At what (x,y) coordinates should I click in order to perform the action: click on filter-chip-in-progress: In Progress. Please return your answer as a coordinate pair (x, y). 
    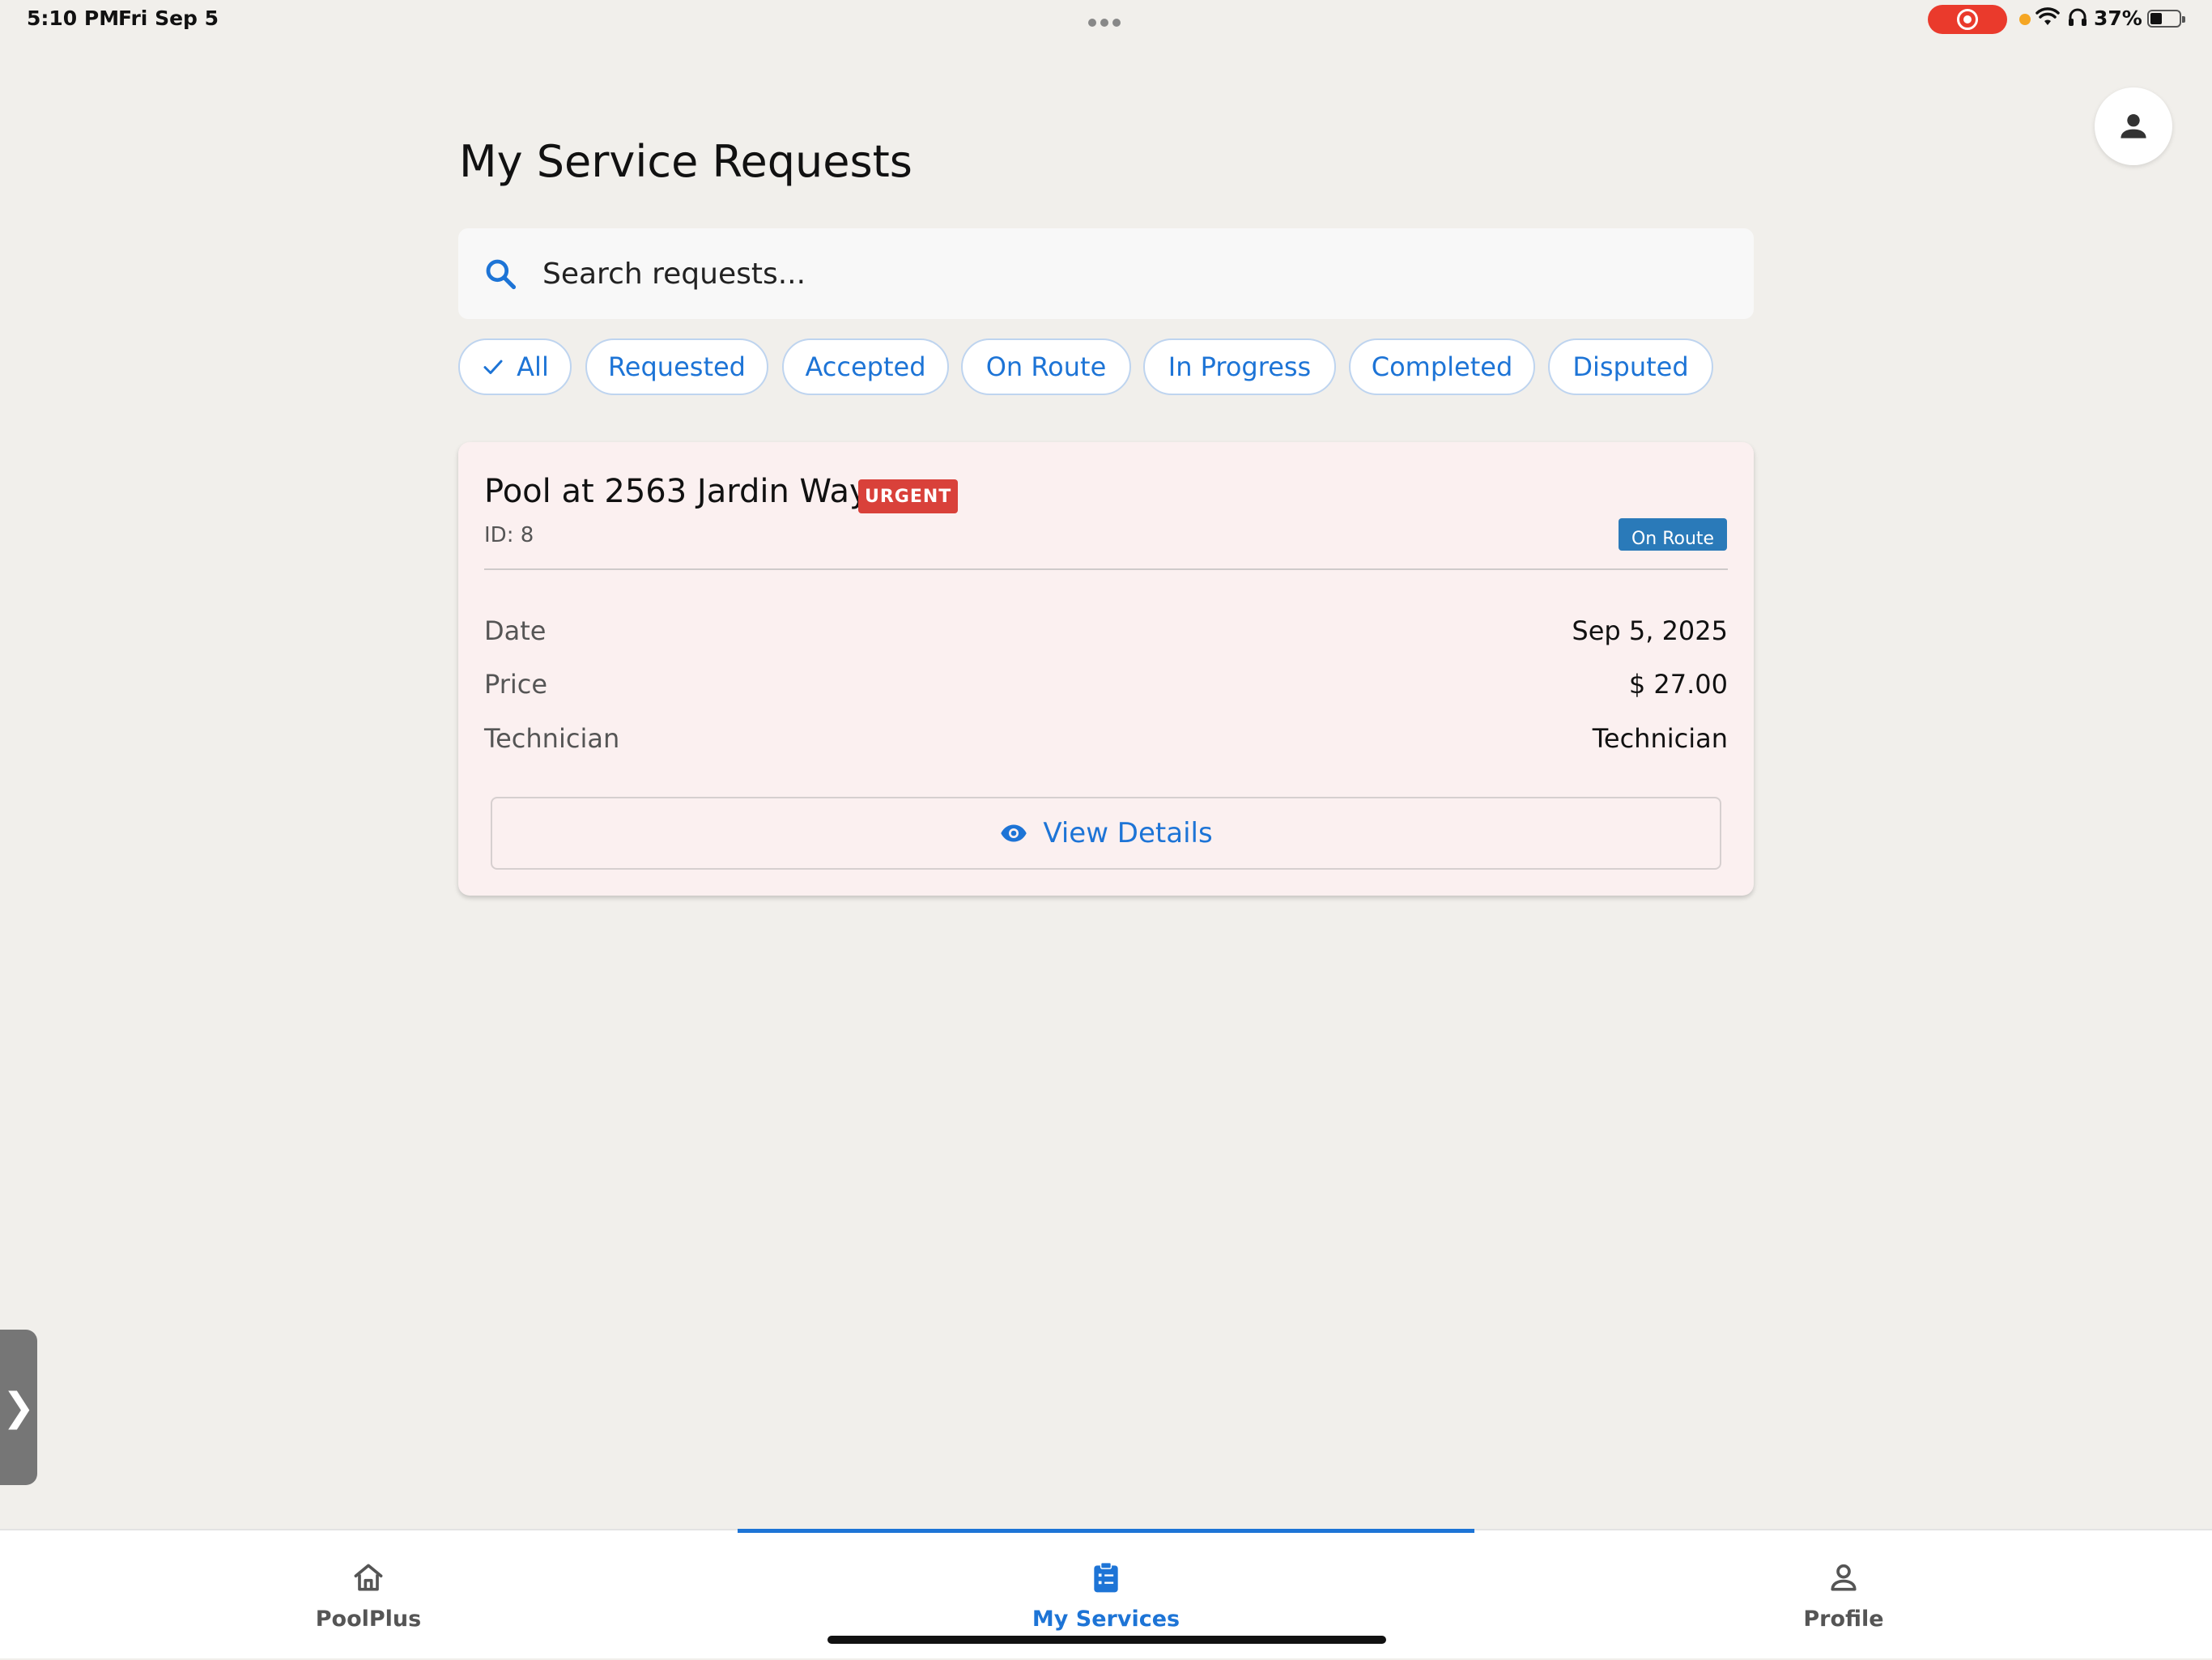
    Looking at the image, I should click on (1239, 366).